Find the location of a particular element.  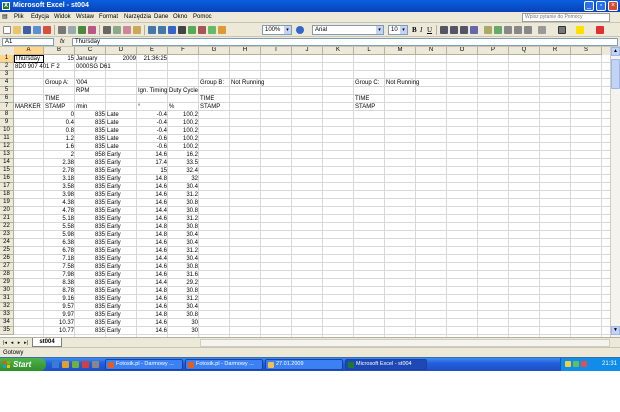

column-header-a: A is located at coordinates (29, 51).